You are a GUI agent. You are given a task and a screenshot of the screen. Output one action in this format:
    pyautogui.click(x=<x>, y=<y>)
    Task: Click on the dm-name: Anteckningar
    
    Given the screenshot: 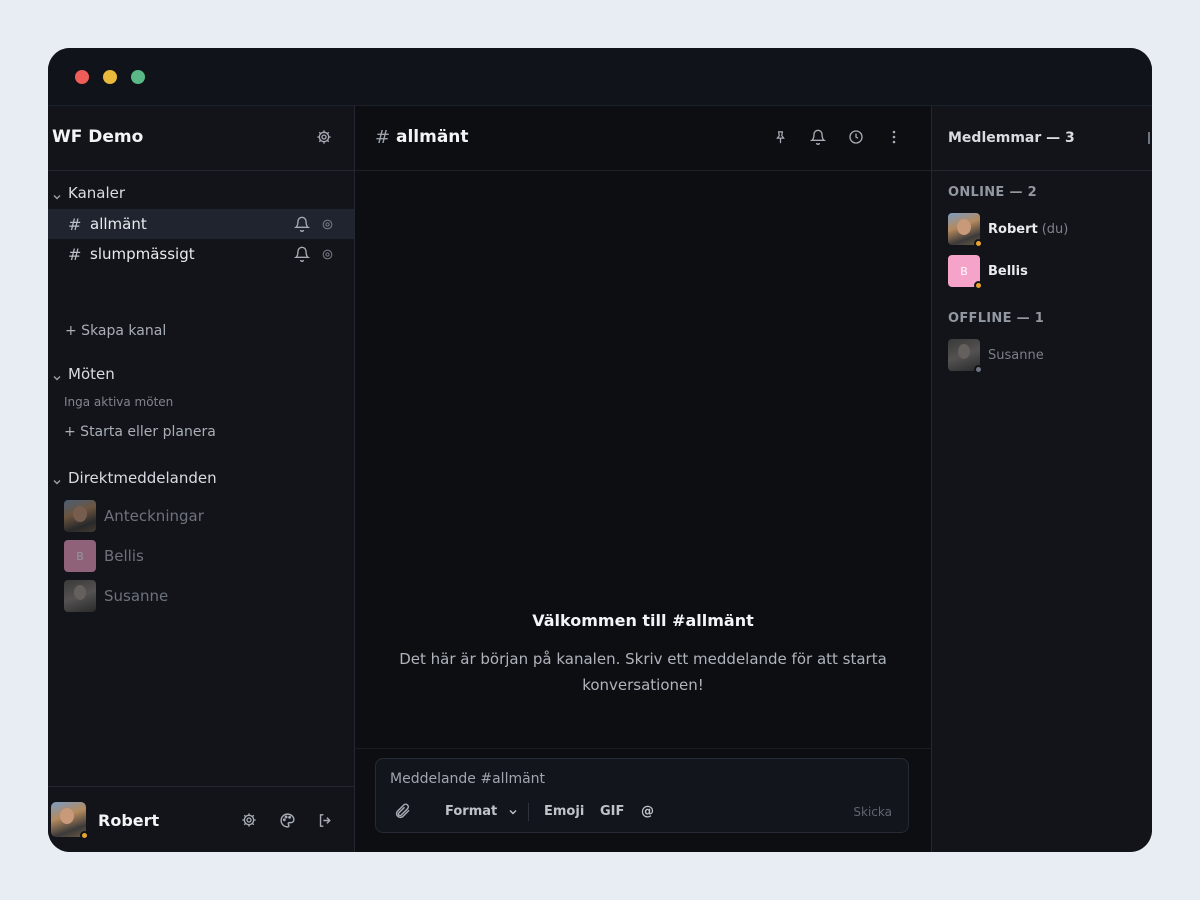 What is the action you would take?
    pyautogui.click(x=154, y=516)
    